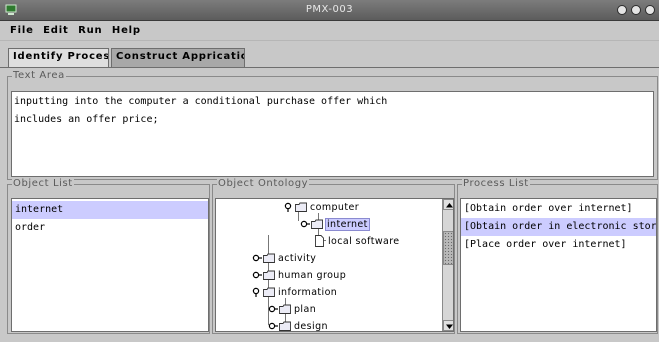  Describe the element at coordinates (650, 10) in the screenshot. I see `close-button` at that location.